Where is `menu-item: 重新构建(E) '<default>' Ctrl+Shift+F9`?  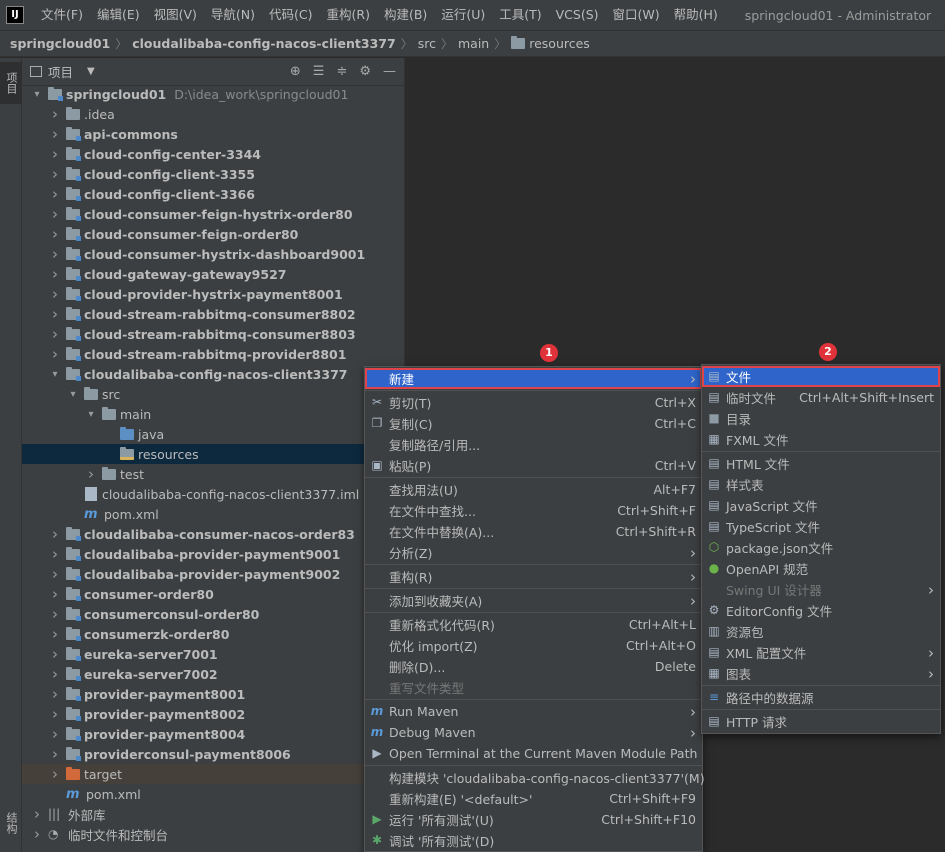 menu-item: 重新构建(E) '<default>' Ctrl+Shift+F9 is located at coordinates (533, 798).